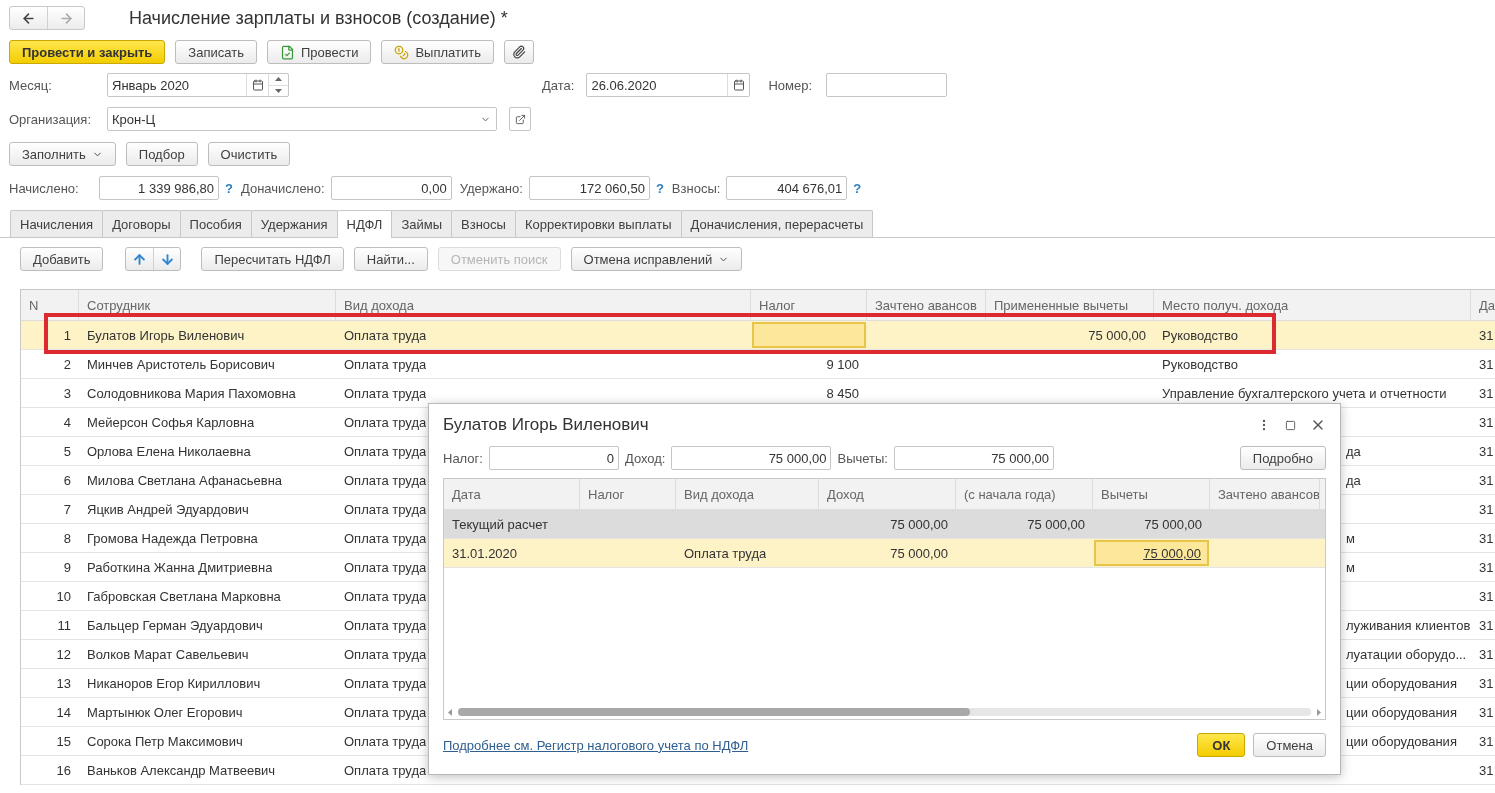 Image resolution: width=1495 pixels, height=793 pixels. Describe the element at coordinates (175, 625) in the screenshot. I see `table-cell-text: Бальцер Герман Эдуардович` at that location.